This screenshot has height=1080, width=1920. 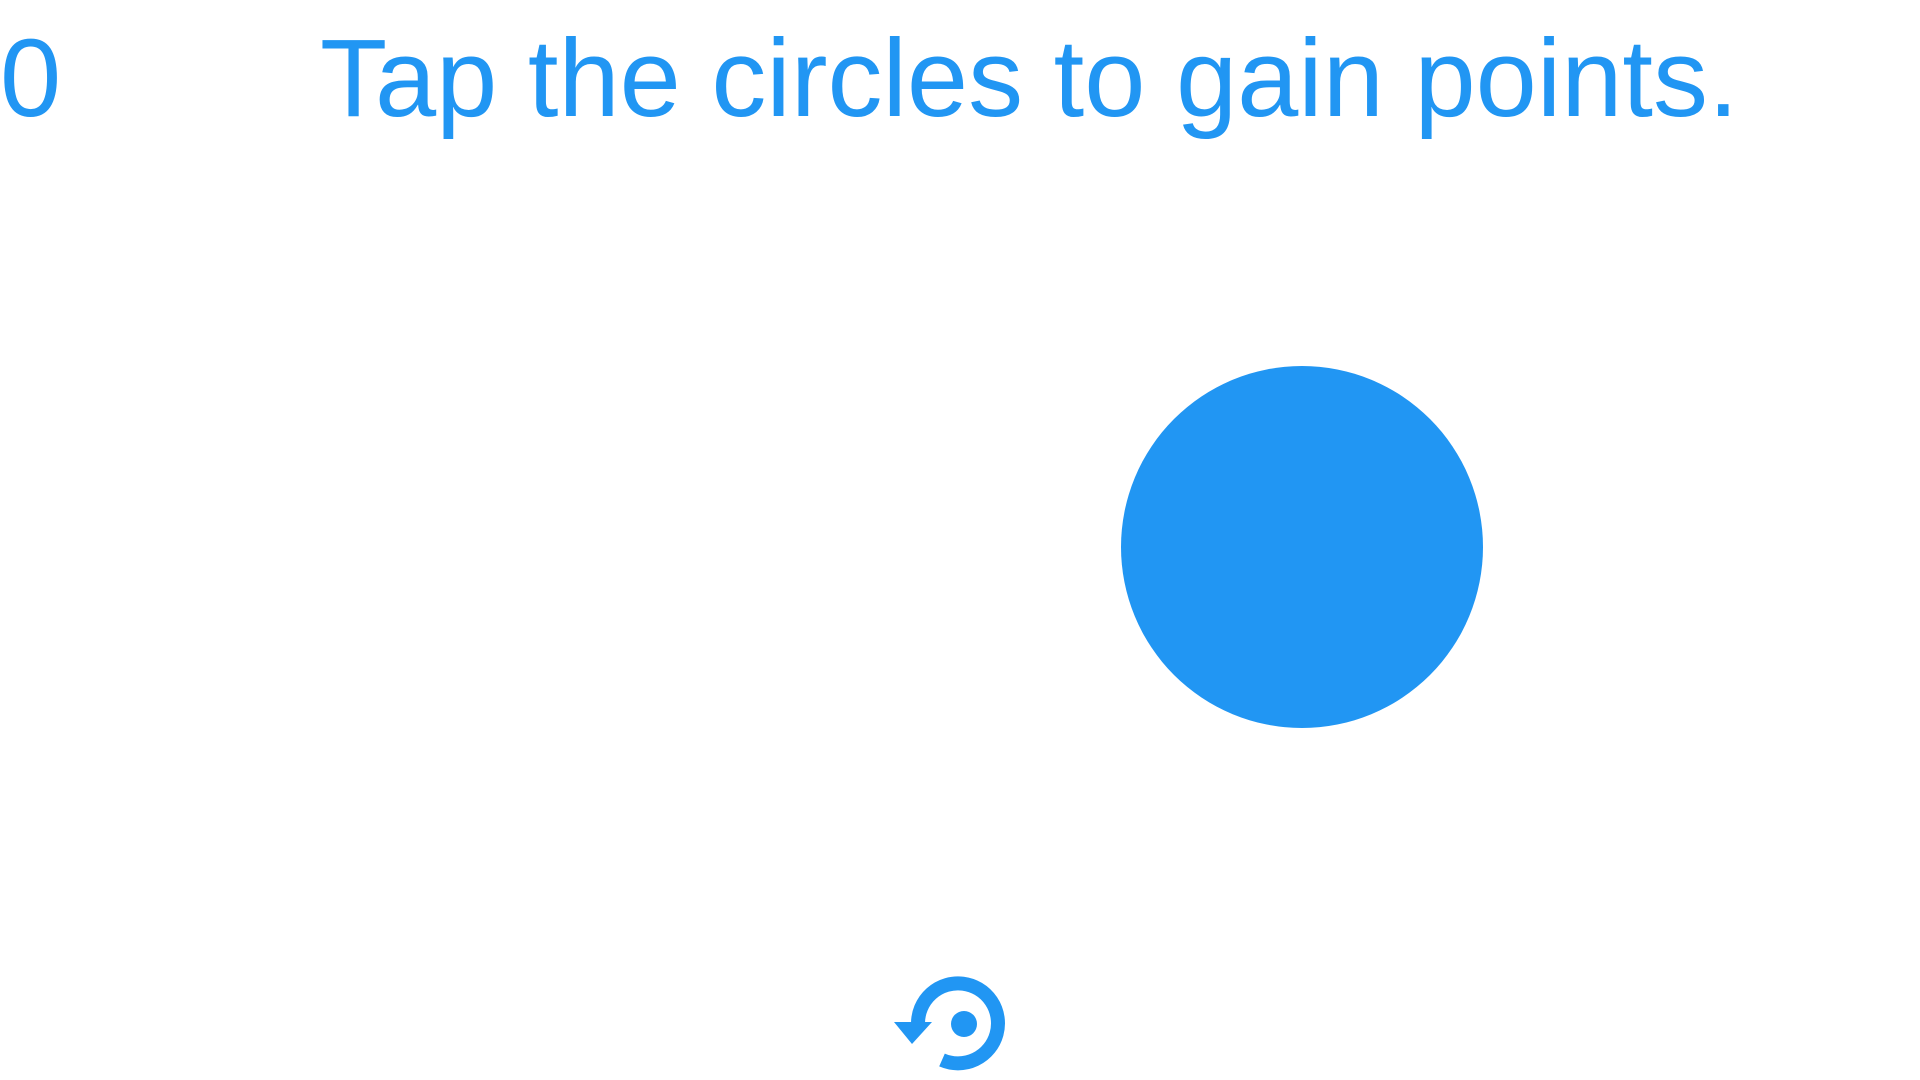 I want to click on restart-icon, so click(x=949, y=1023).